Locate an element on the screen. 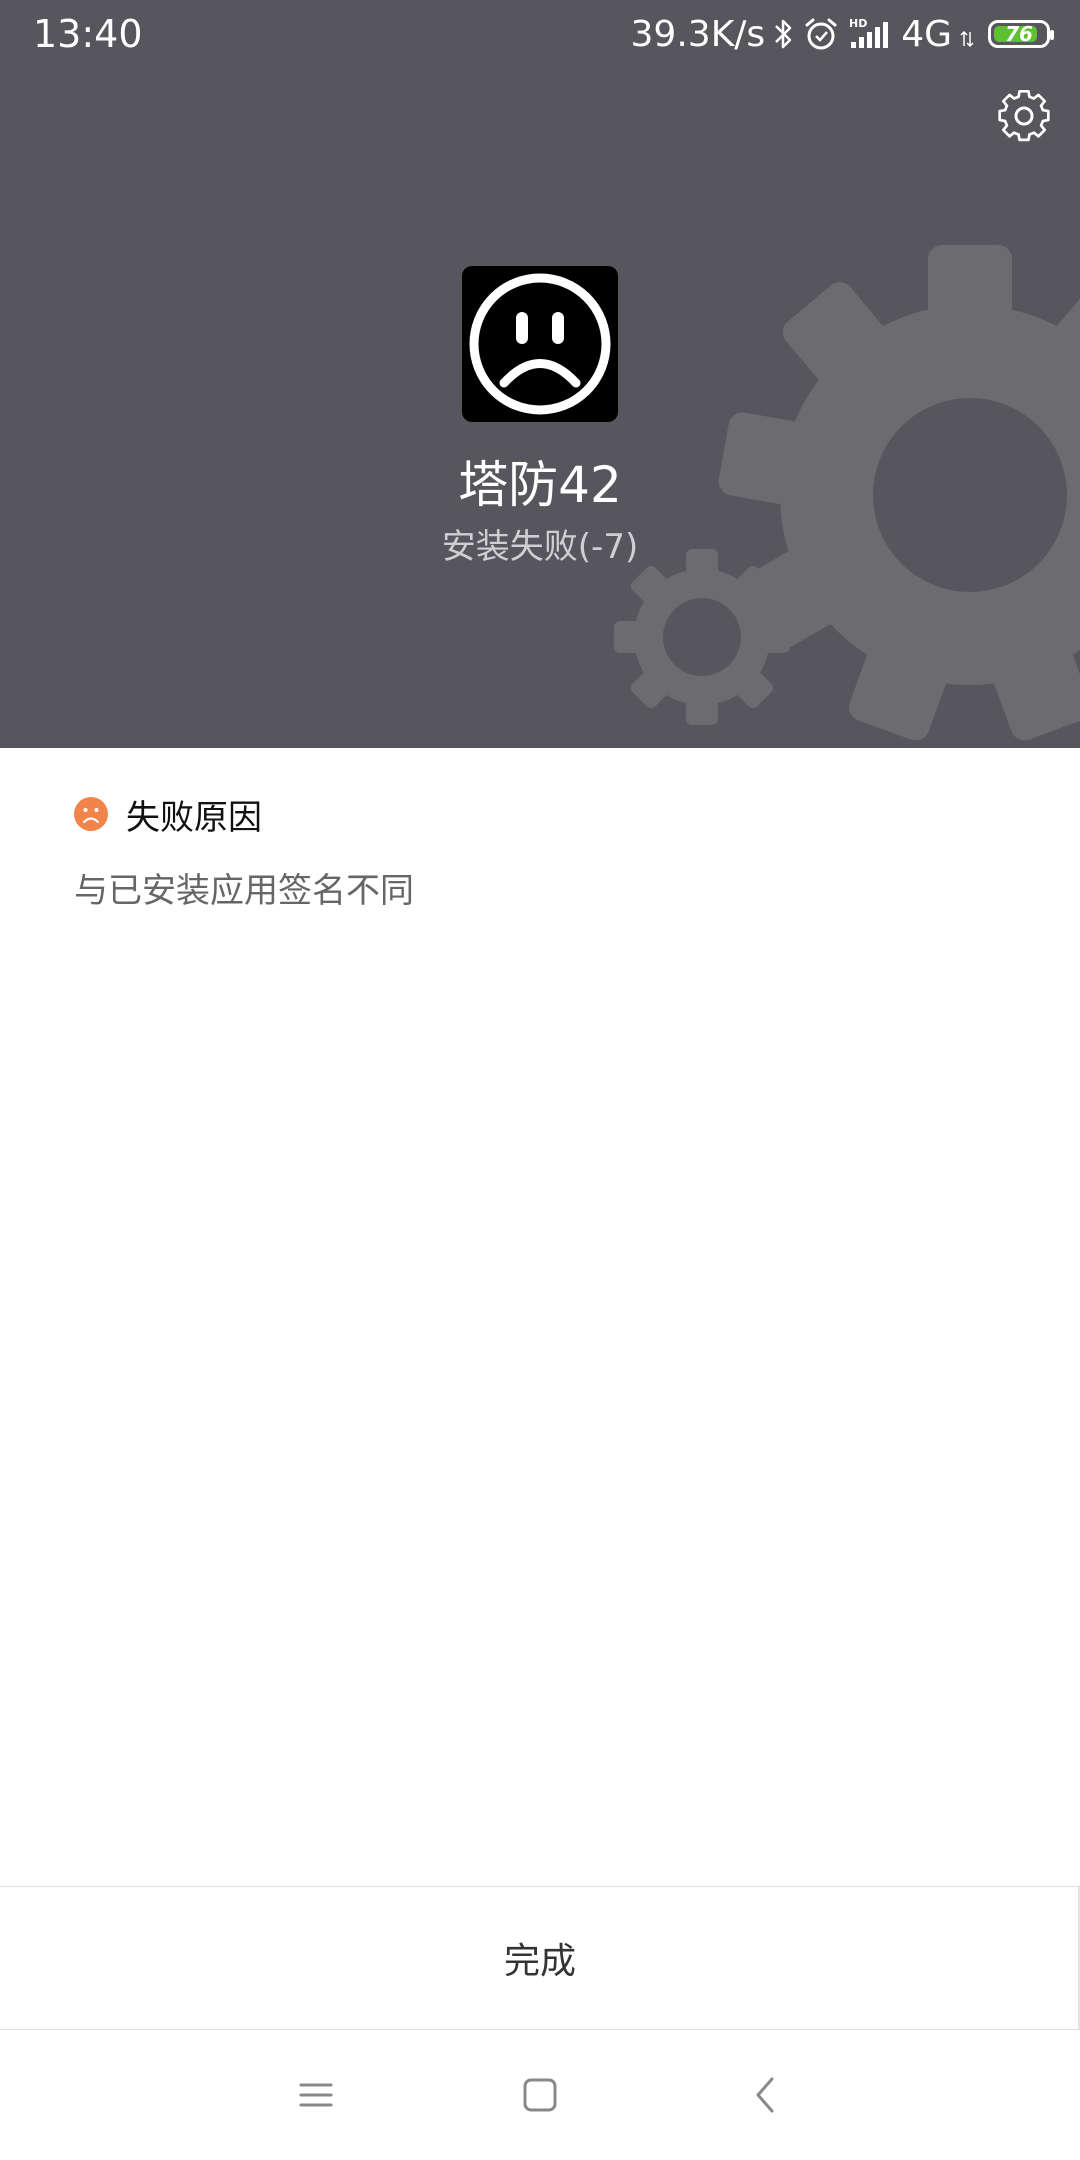 The image size is (1080, 2160). alarm-icon is located at coordinates (821, 34).